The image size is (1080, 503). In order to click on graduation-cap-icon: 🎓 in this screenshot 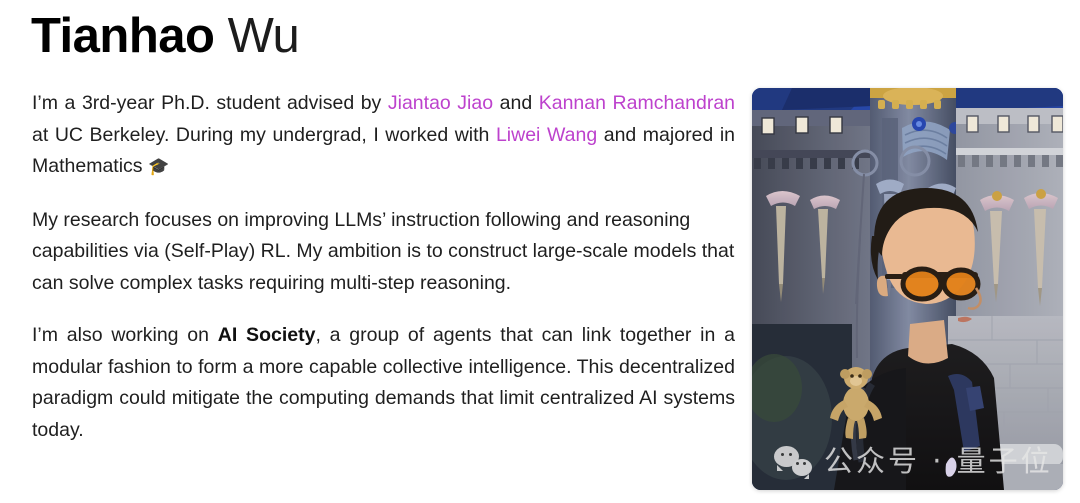, I will do `click(158, 167)`.